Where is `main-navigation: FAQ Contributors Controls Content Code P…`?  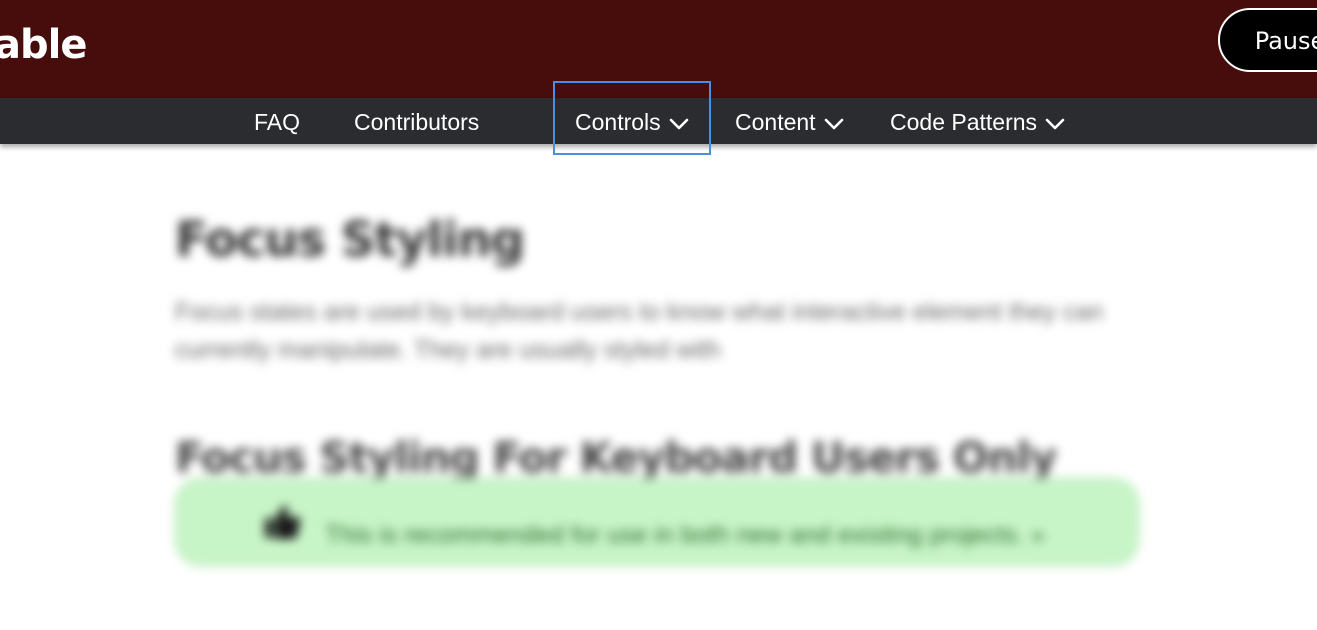
main-navigation: FAQ Contributors Controls Content Code P… is located at coordinates (658, 121).